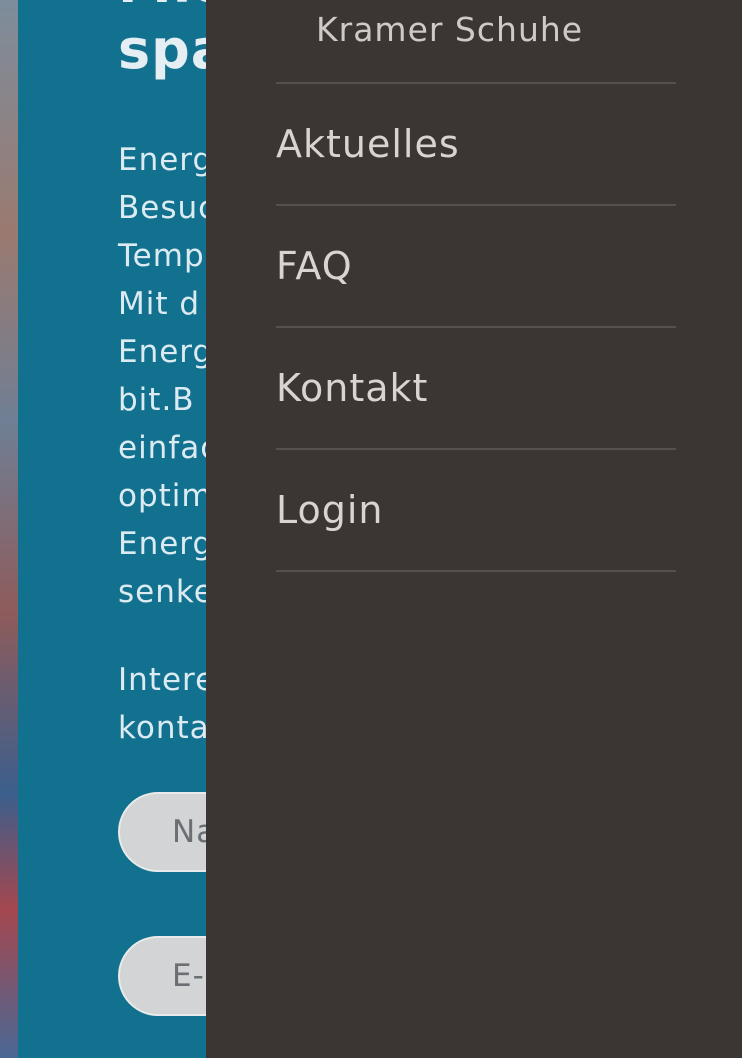 The image size is (742, 1058). What do you see at coordinates (449, 29) in the screenshot?
I see `menu-subitem-kramer-schuhe: Kramer Schuhe` at bounding box center [449, 29].